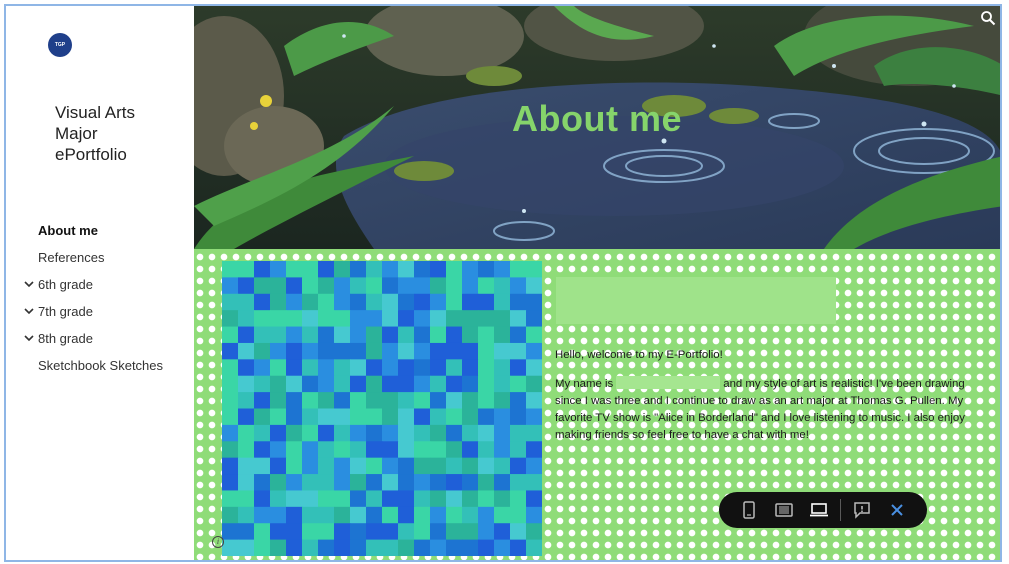 This screenshot has height=564, width=1009. Describe the element at coordinates (818, 510) in the screenshot. I see `desktop-view-icon` at that location.